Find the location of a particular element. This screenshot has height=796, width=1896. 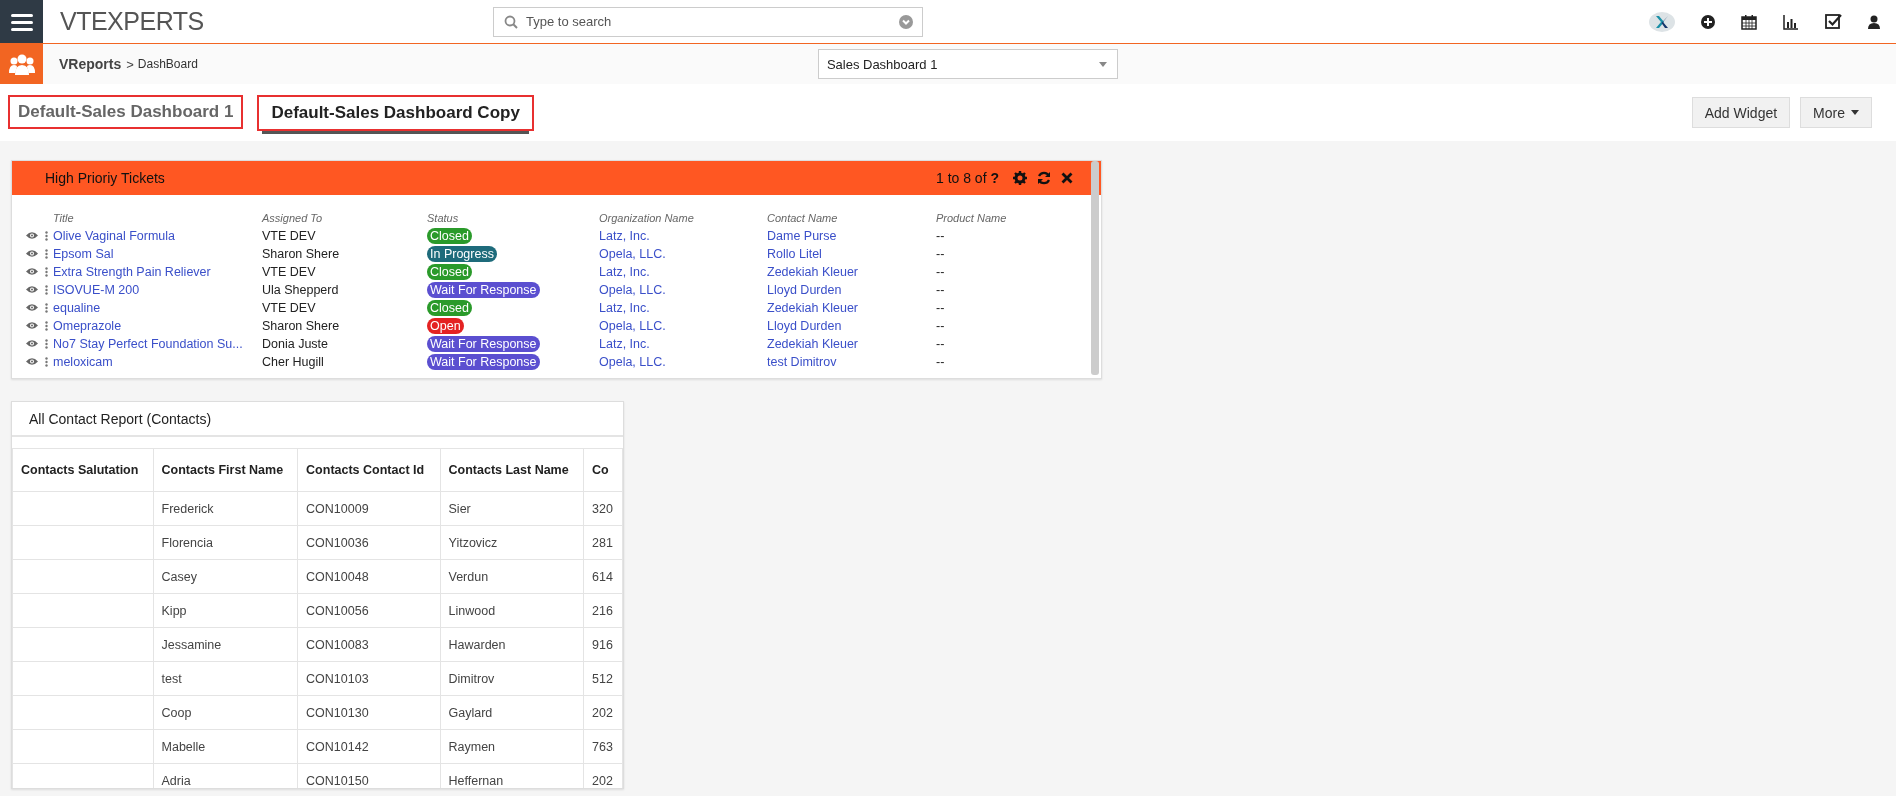

table-cell: Mabelle is located at coordinates (225, 746).